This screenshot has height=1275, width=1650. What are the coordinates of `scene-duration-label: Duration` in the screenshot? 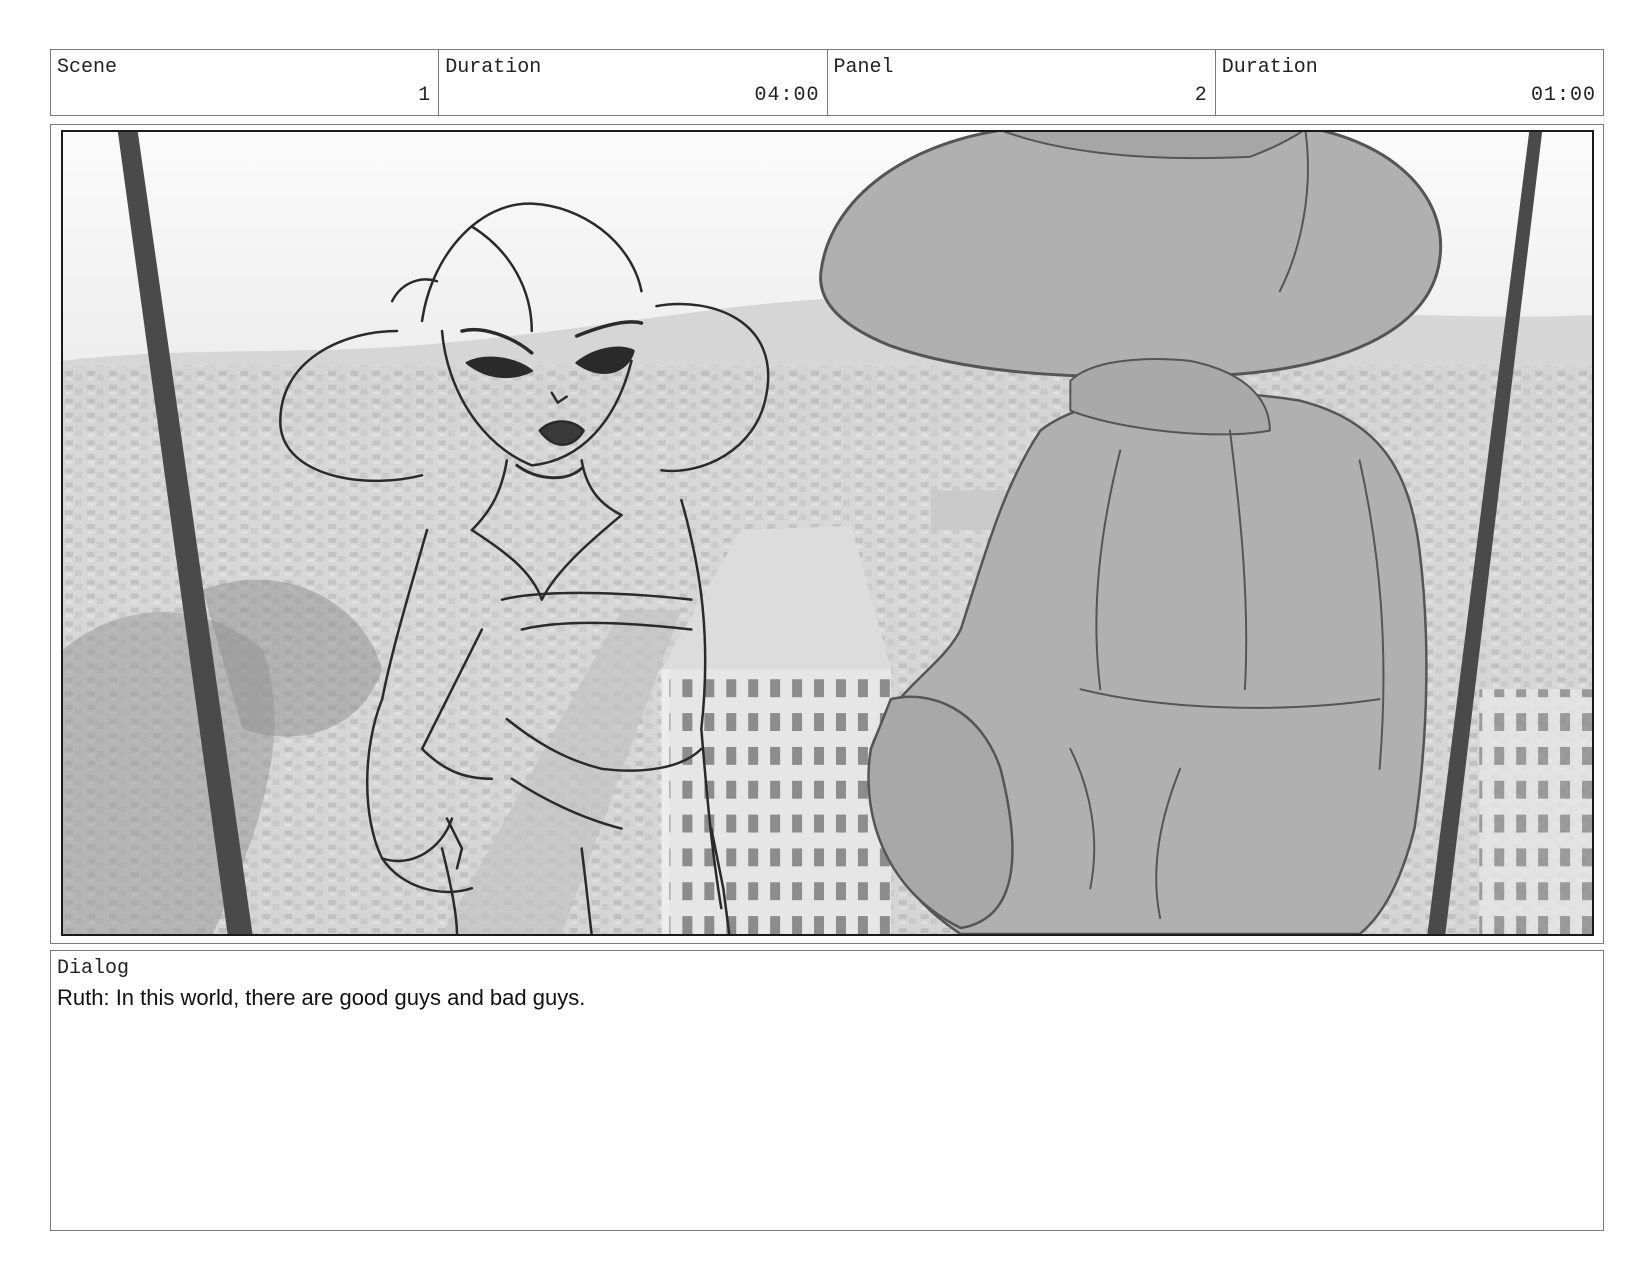 It's located at (493, 67).